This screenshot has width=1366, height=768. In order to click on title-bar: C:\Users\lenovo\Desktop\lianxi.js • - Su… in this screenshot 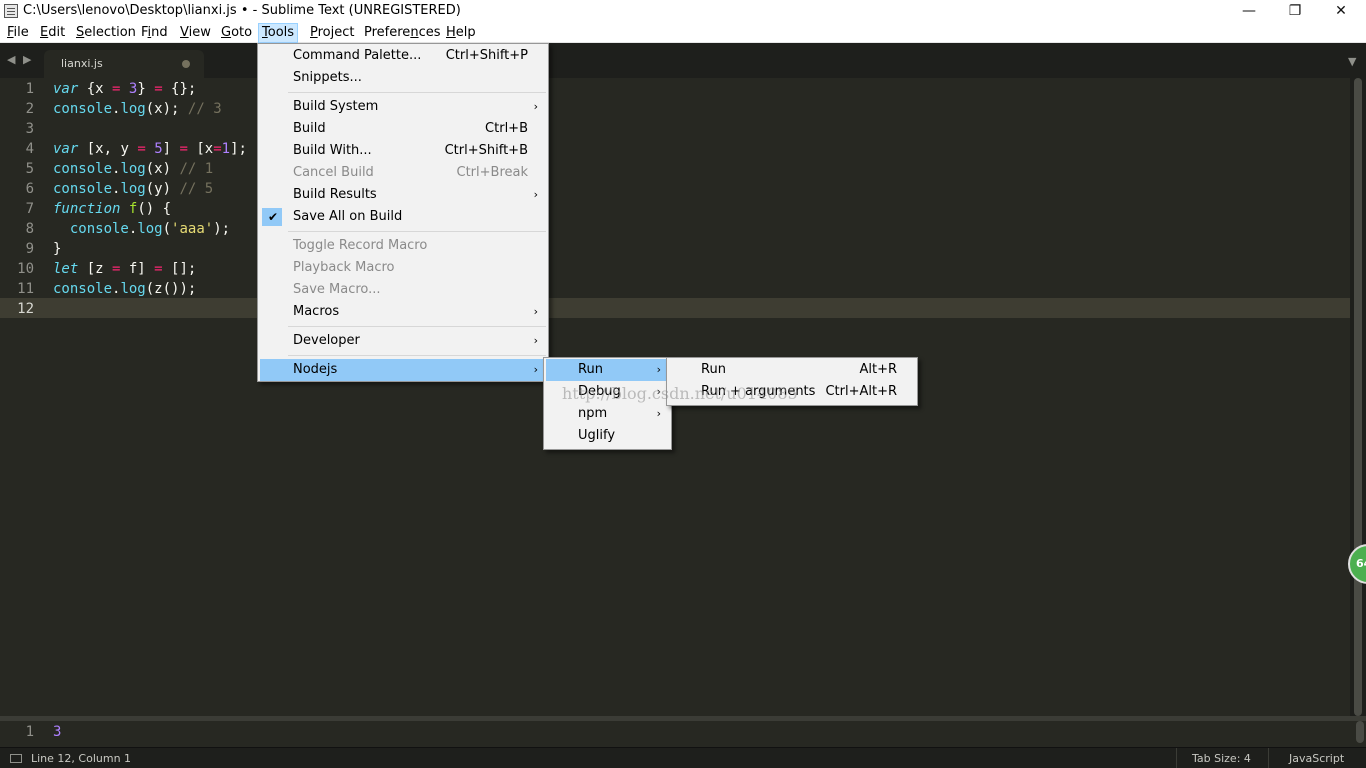, I will do `click(683, 11)`.